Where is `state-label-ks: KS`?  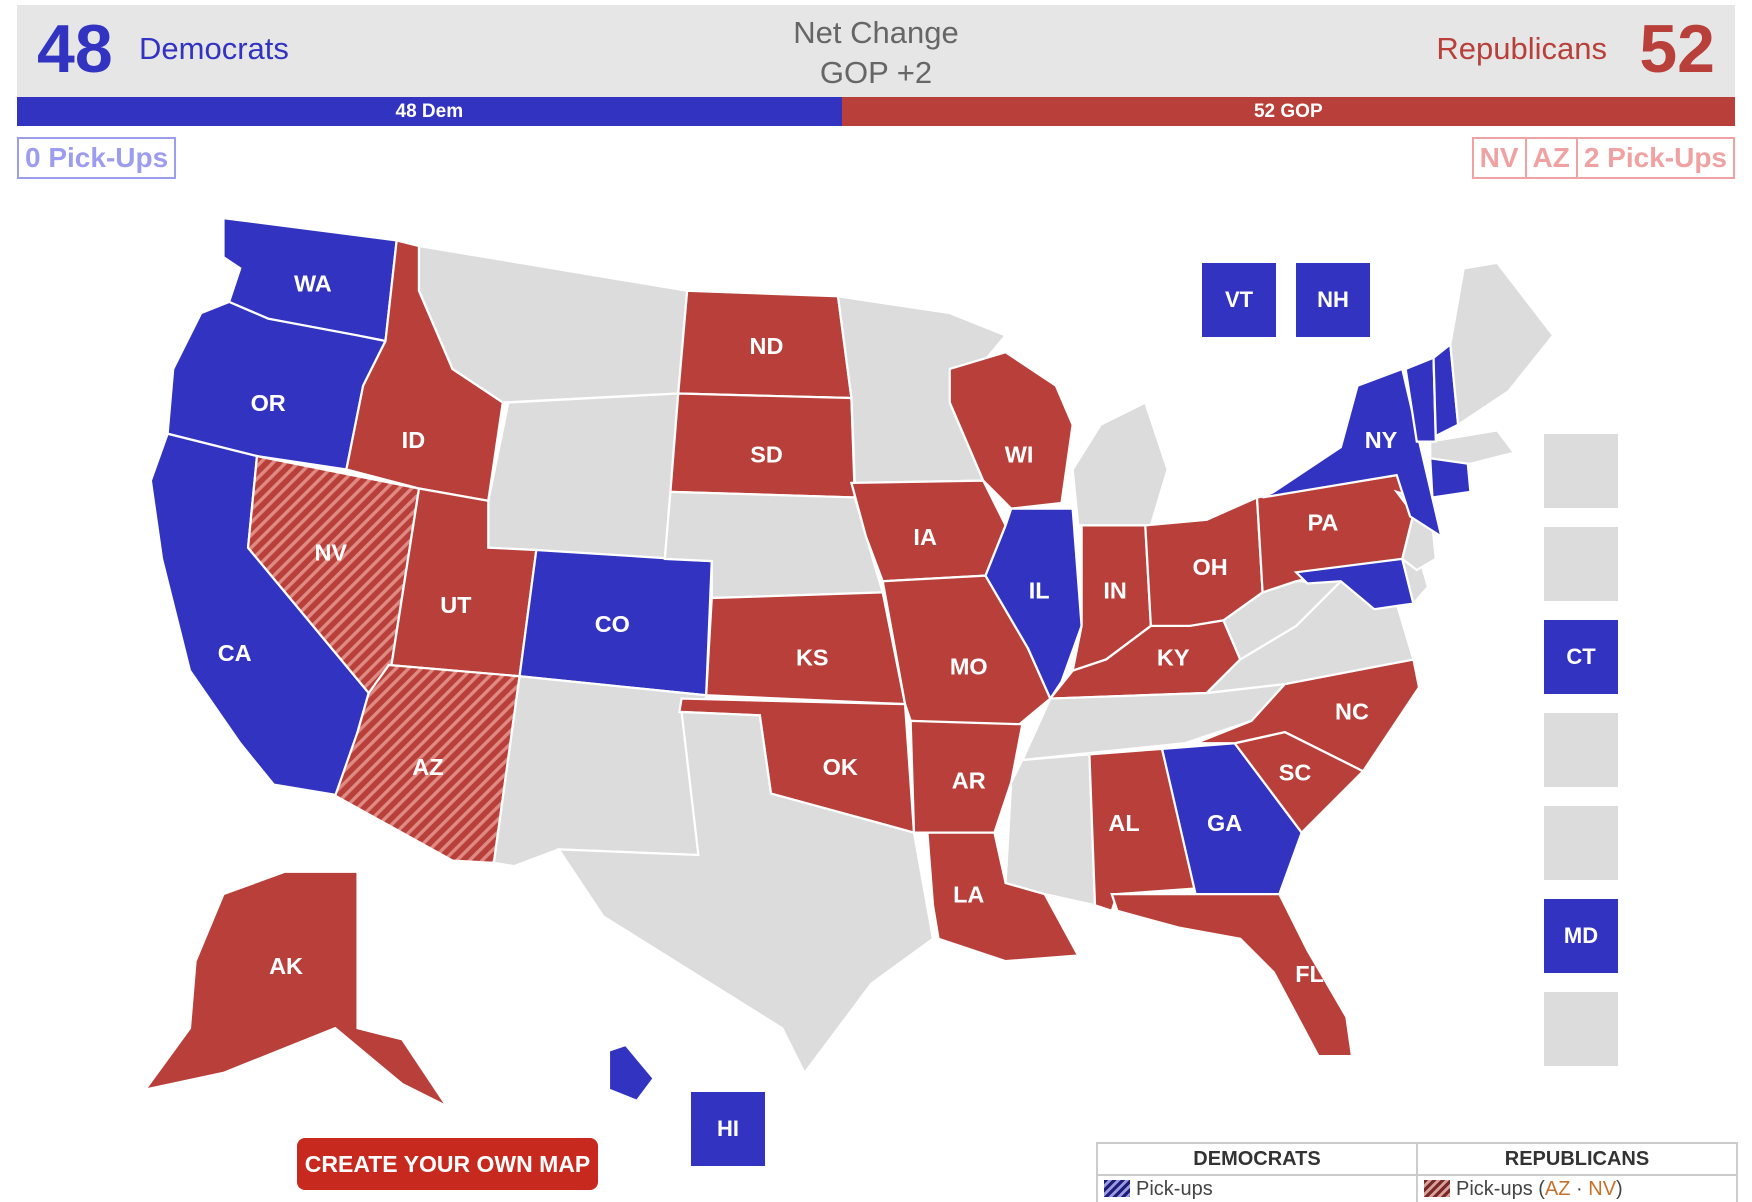
state-label-ks: KS is located at coordinates (812, 658).